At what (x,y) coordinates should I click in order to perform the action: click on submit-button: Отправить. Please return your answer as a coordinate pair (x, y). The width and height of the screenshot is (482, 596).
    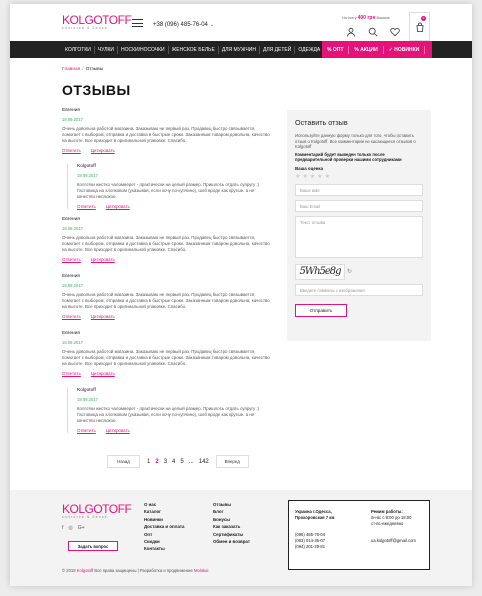
    Looking at the image, I should click on (321, 310).